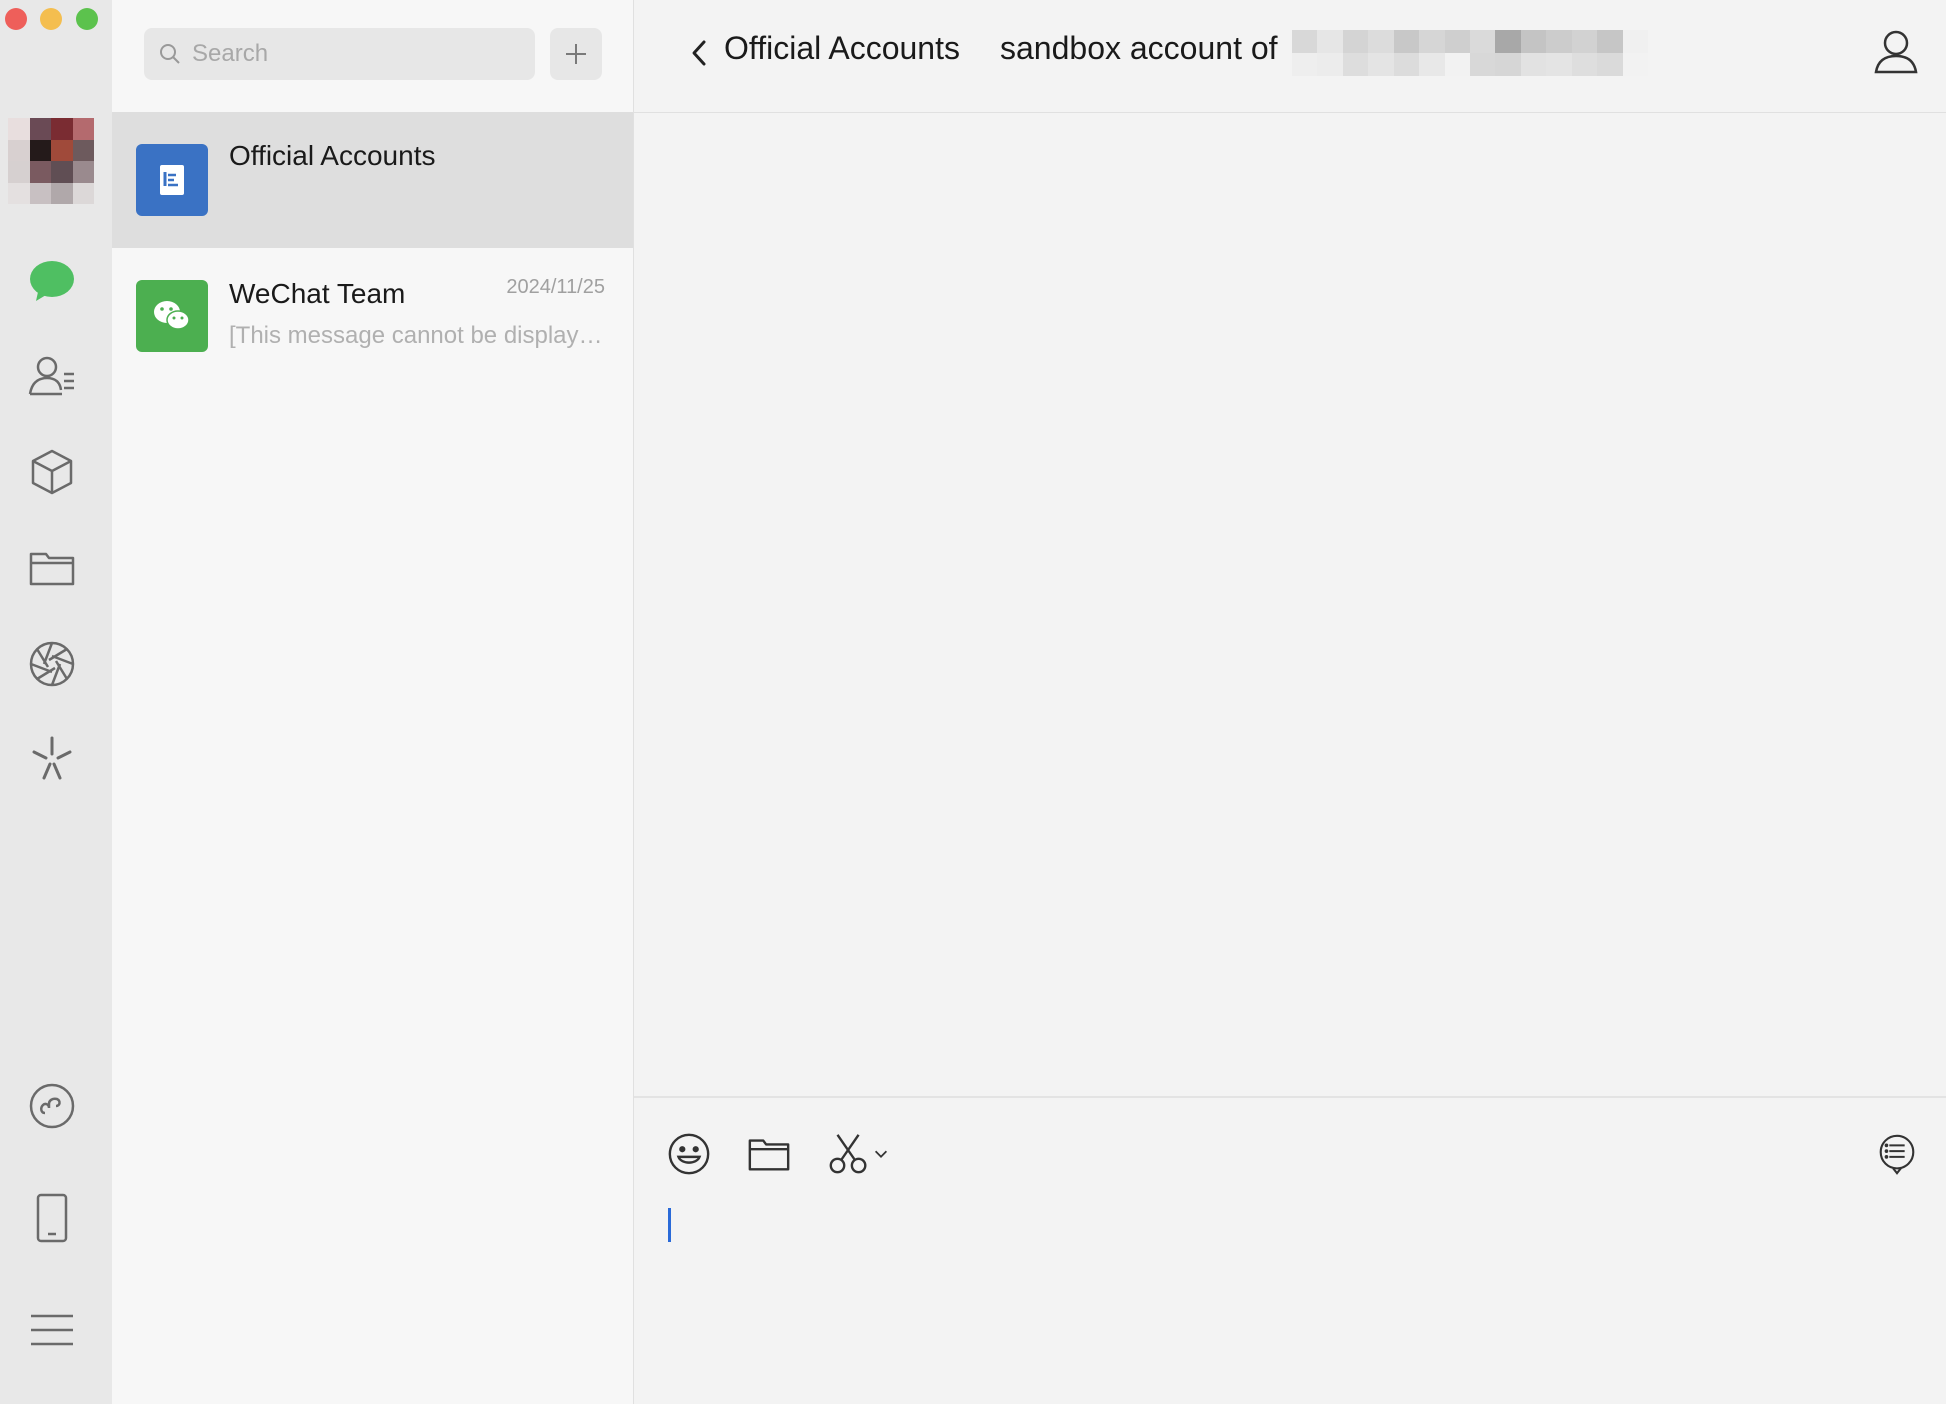 Image resolution: width=1946 pixels, height=1404 pixels. What do you see at coordinates (52, 472) in the screenshot?
I see `cube-icon` at bounding box center [52, 472].